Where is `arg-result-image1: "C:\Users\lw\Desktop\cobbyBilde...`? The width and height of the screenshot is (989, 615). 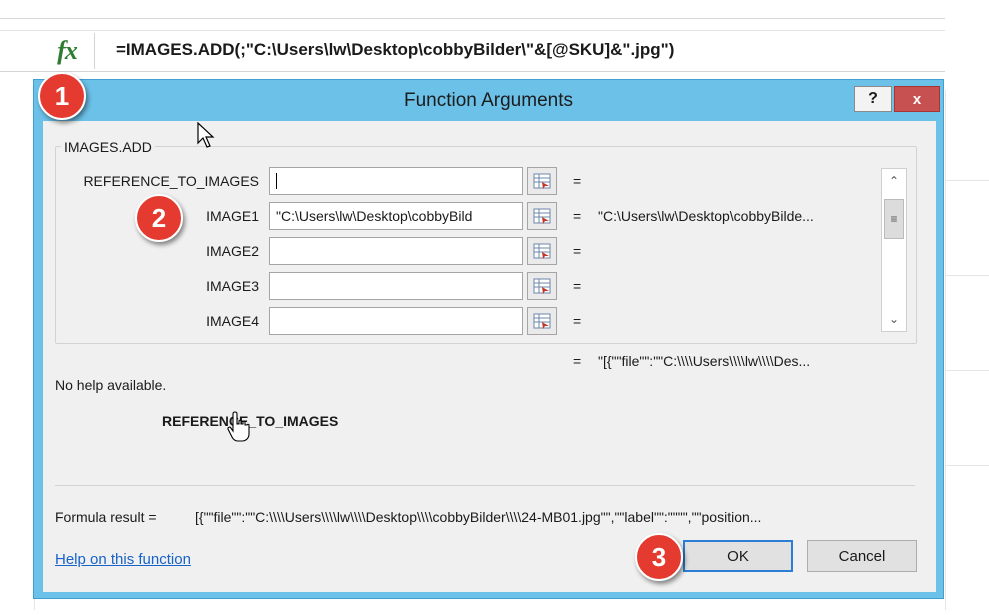 arg-result-image1: "C:\Users\lw\Desktop\cobbyBilde... is located at coordinates (706, 216).